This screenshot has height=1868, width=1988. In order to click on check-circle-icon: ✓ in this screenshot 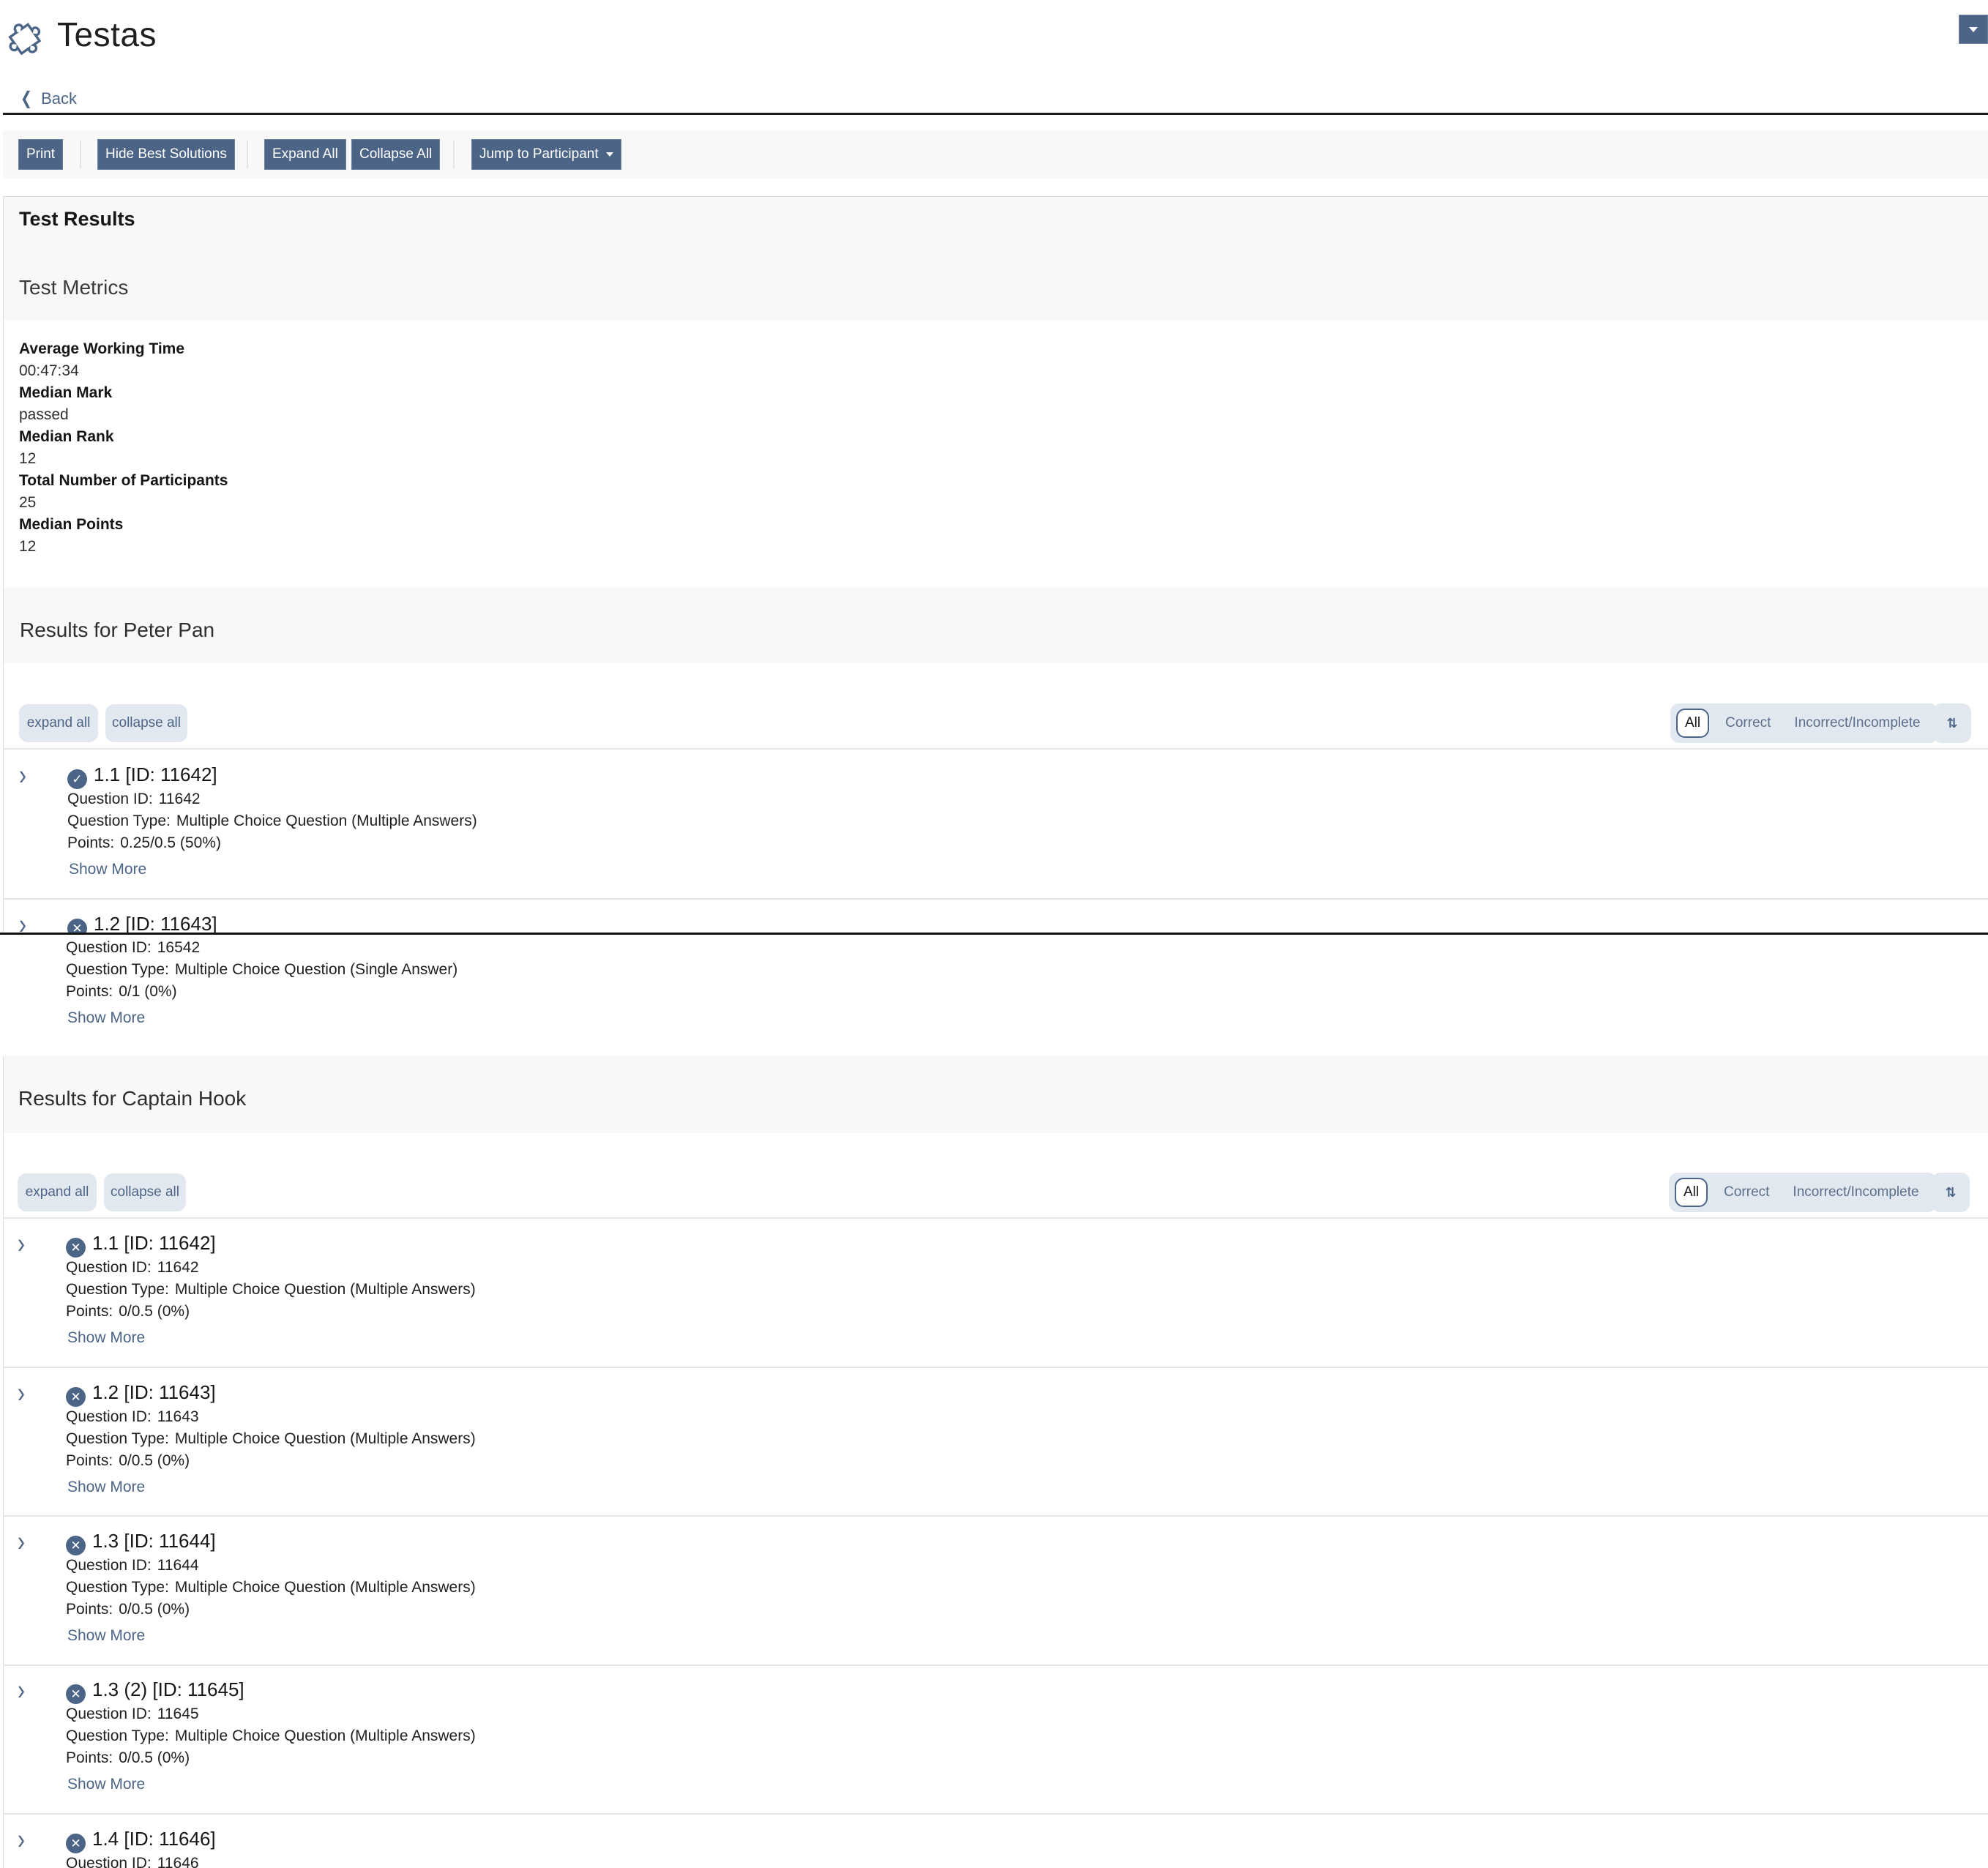, I will do `click(77, 779)`.